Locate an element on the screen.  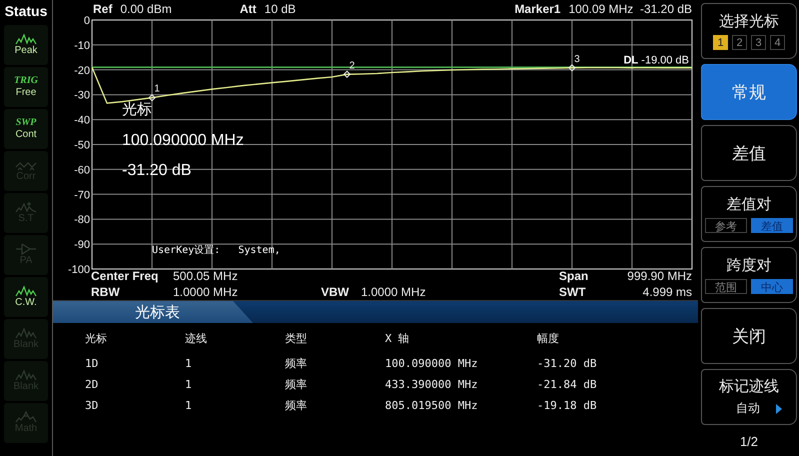
axis-tick-label: -60 is located at coordinates (82, 170).